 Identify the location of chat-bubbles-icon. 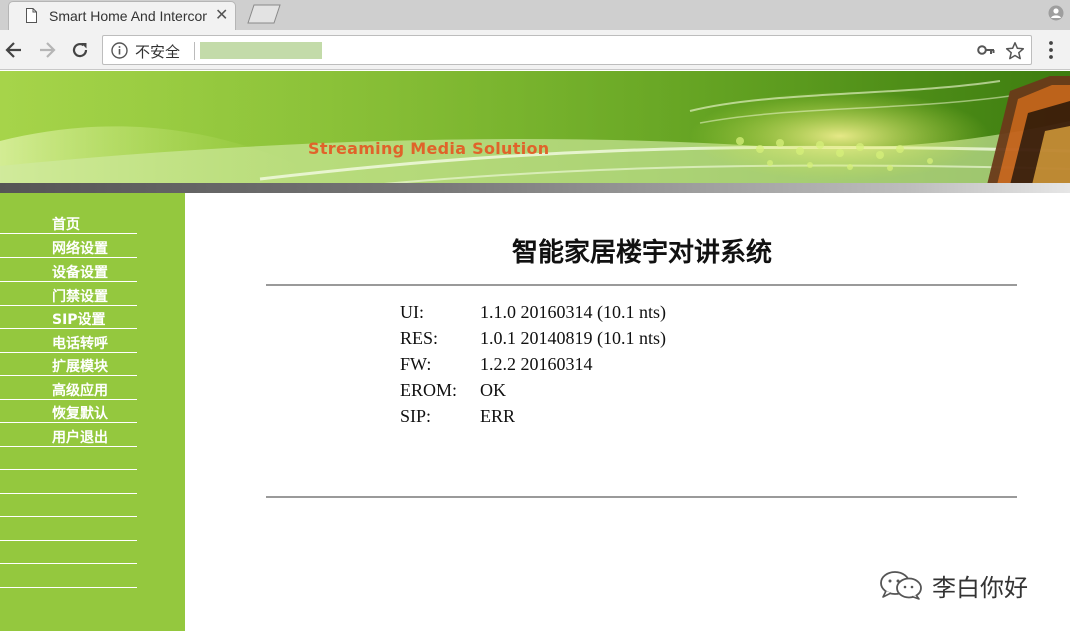
(901, 585).